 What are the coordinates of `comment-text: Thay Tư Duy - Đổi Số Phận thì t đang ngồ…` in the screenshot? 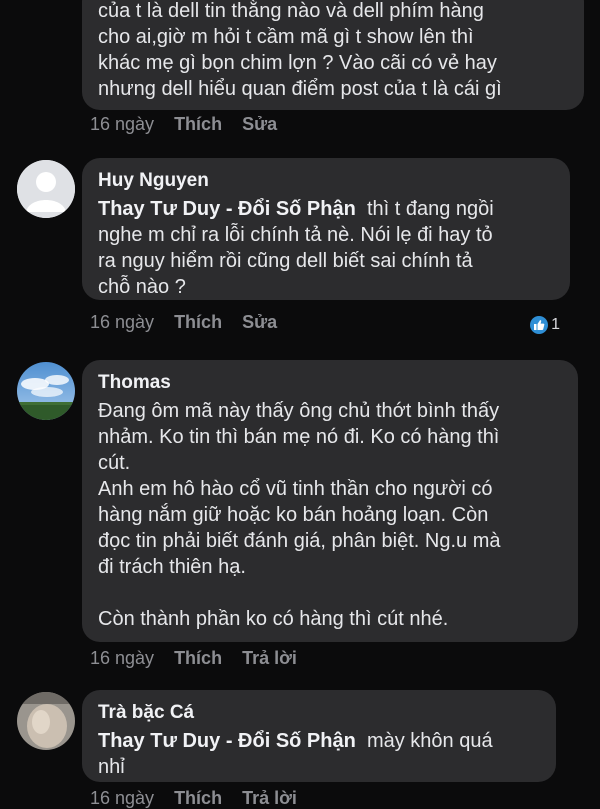 It's located at (326, 248).